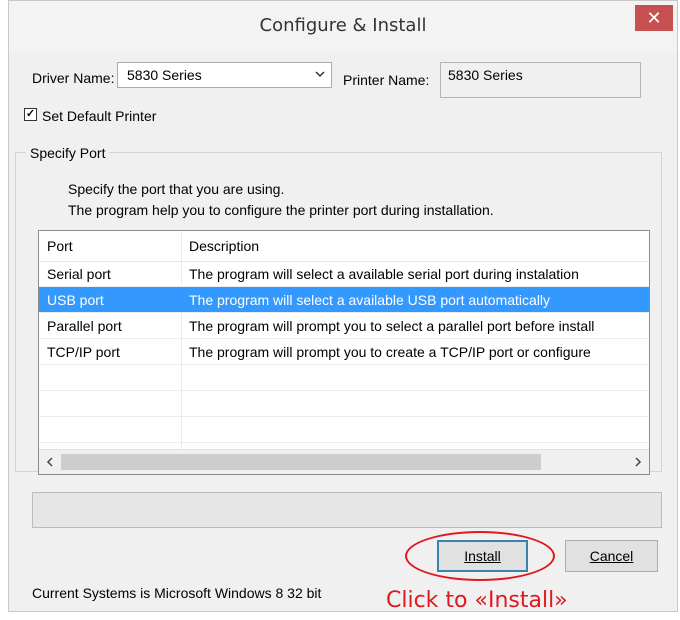 The width and height of the screenshot is (680, 620). I want to click on close-button: ✕, so click(654, 18).